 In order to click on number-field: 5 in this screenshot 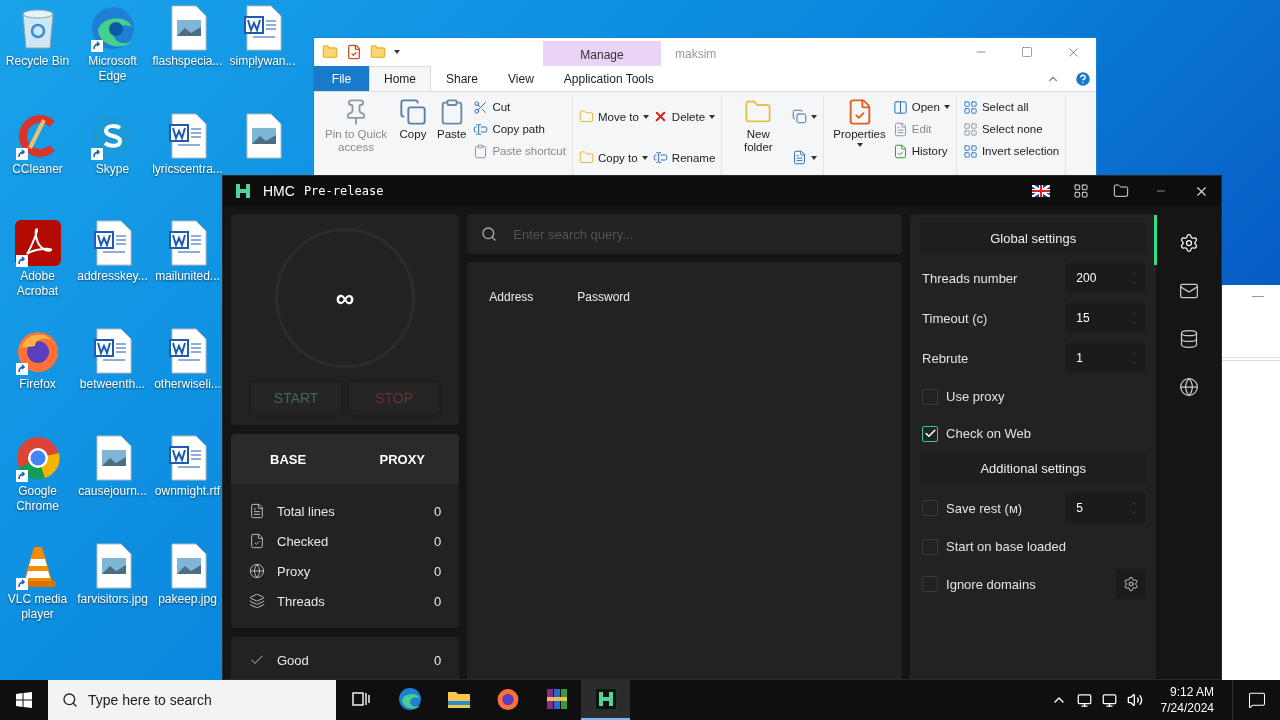, I will do `click(1106, 508)`.